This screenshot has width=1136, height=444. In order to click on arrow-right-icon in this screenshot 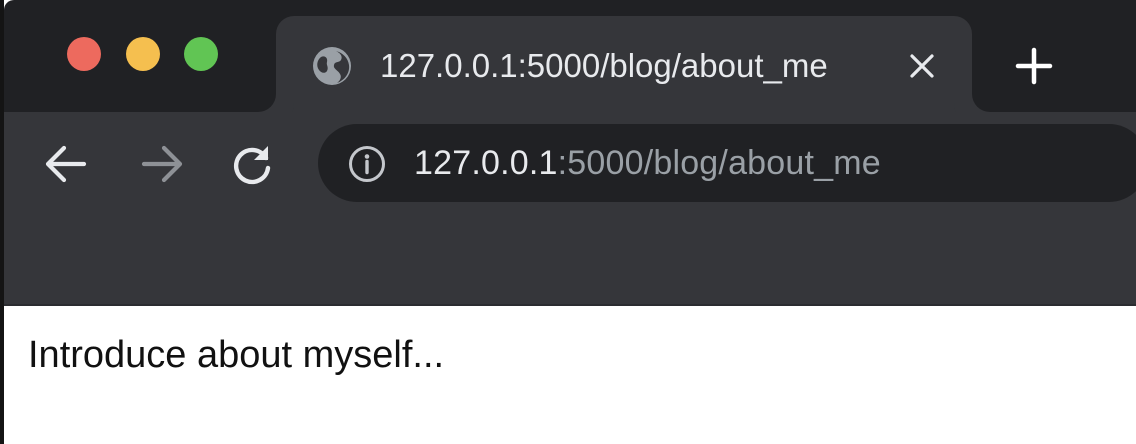, I will do `click(162, 164)`.